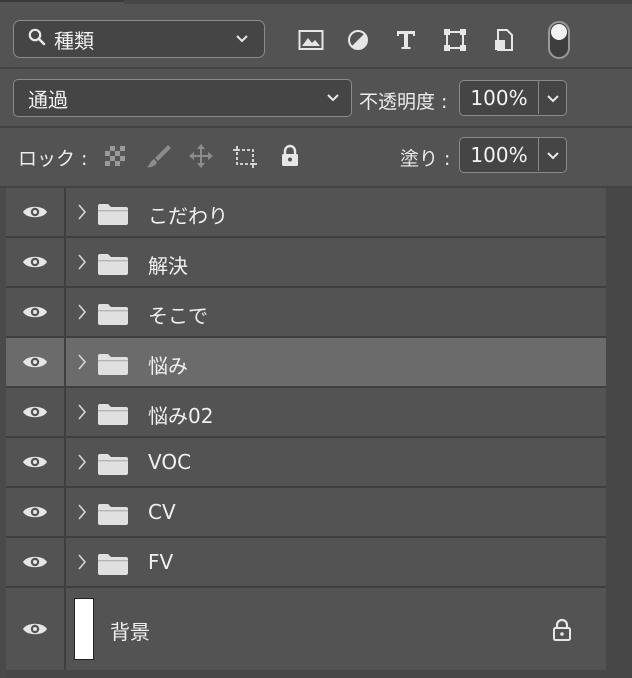 The width and height of the screenshot is (632, 678). I want to click on layer-name: 背景, so click(130, 630).